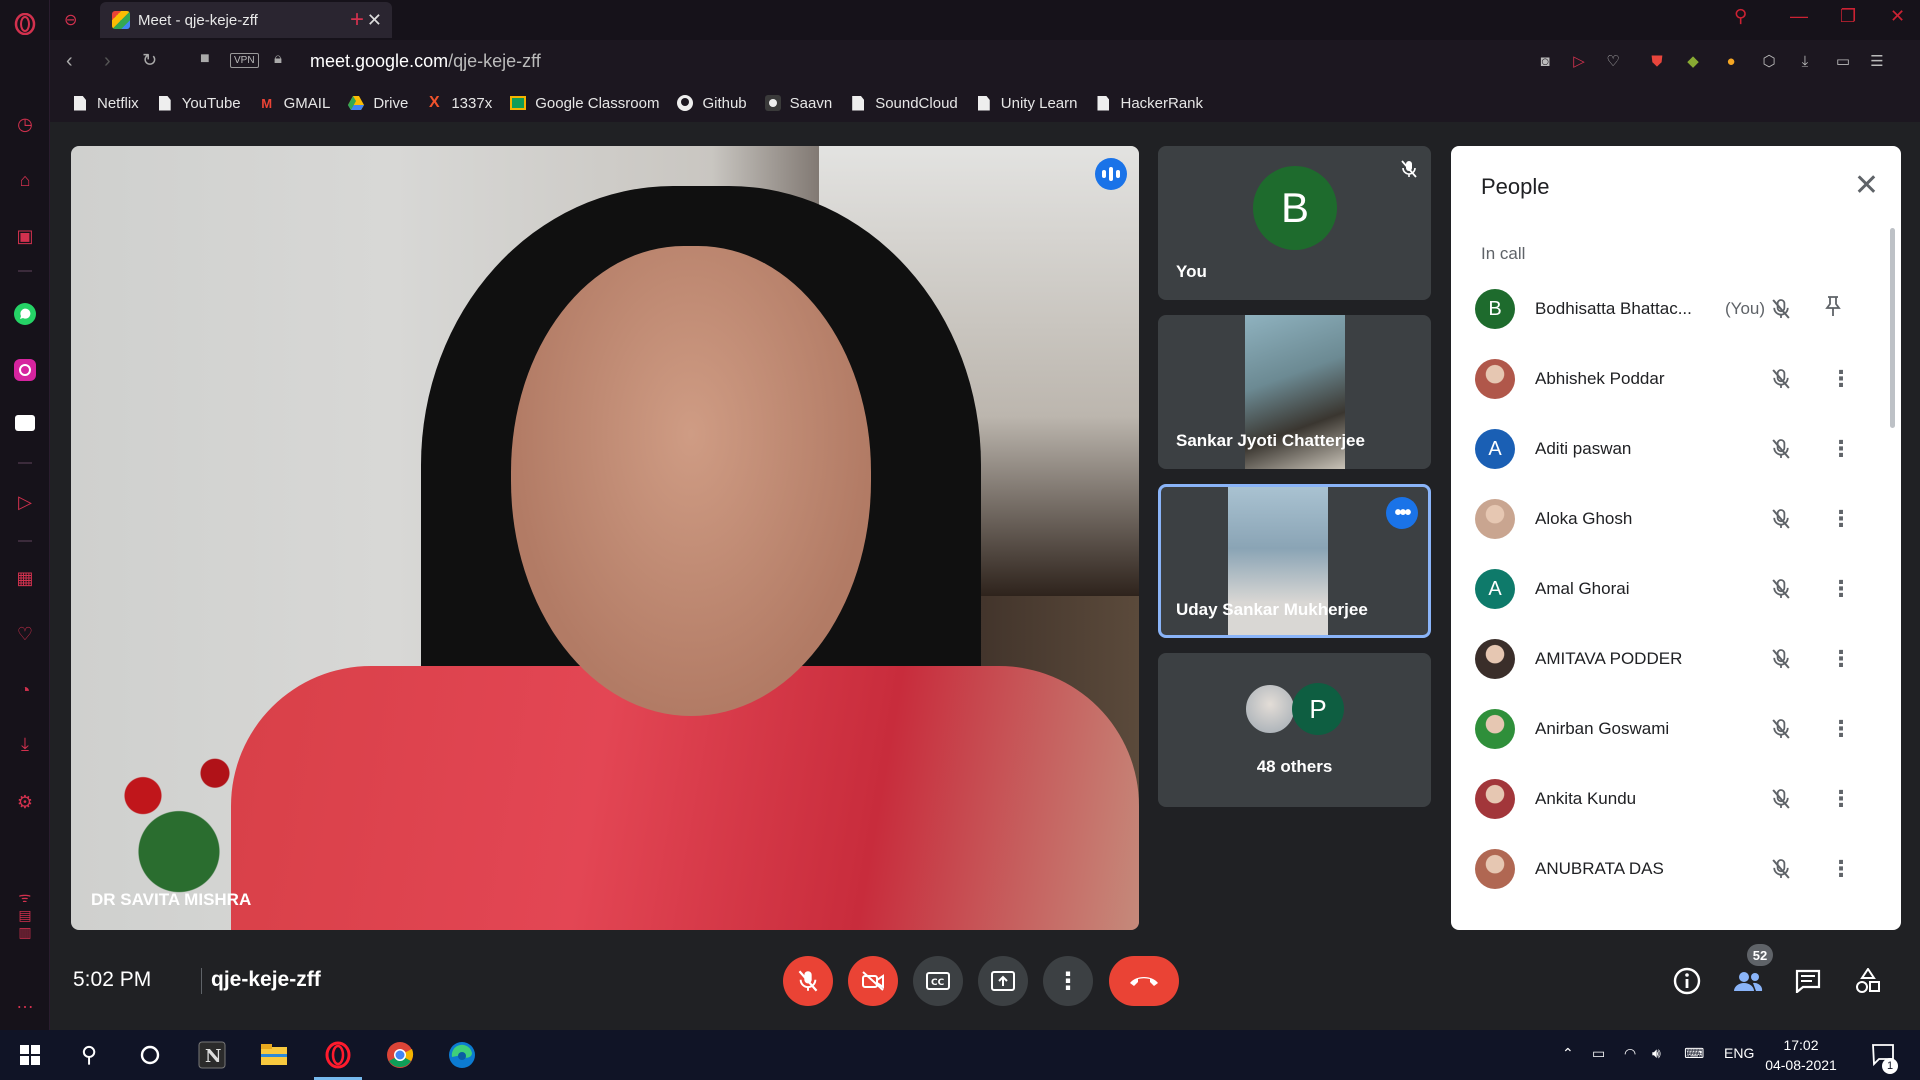 Image resolution: width=1920 pixels, height=1080 pixels. What do you see at coordinates (1598, 1053) in the screenshot?
I see `battery-icon: ▭` at bounding box center [1598, 1053].